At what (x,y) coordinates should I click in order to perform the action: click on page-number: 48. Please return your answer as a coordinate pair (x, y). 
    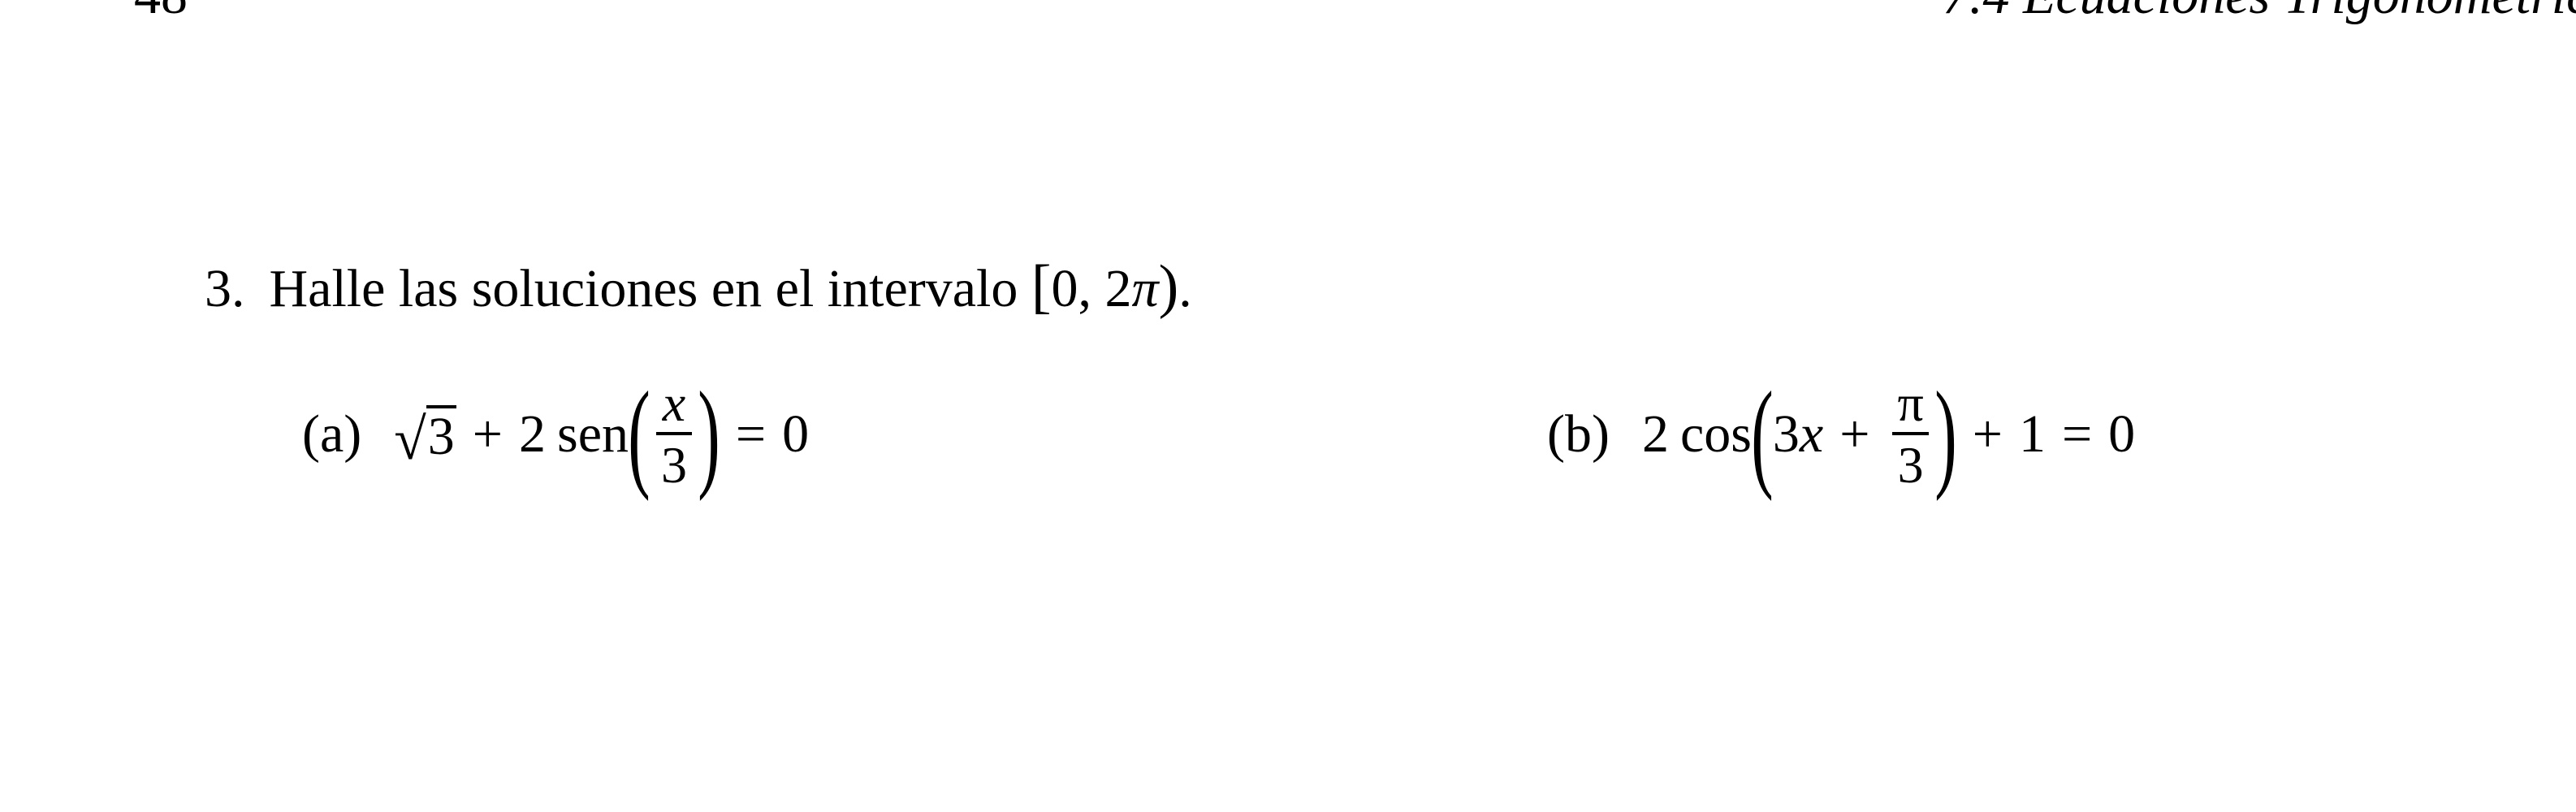
    Looking at the image, I should click on (161, 11).